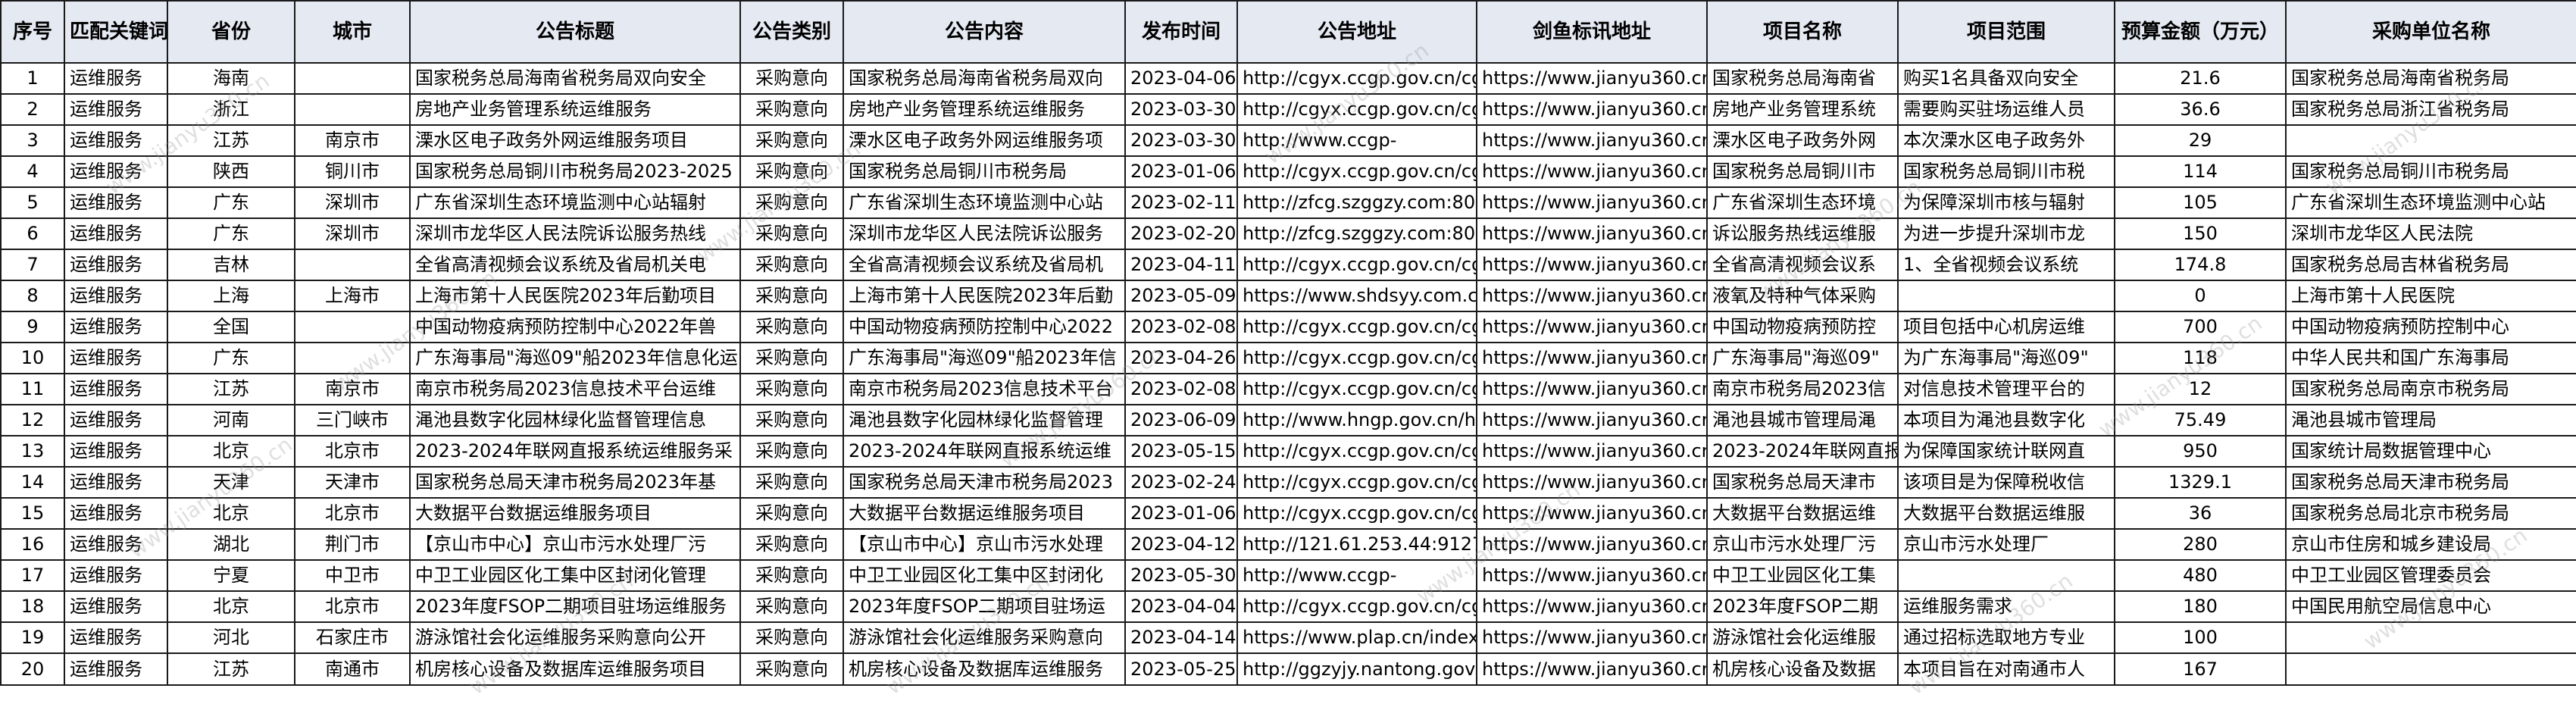 Image resolution: width=2576 pixels, height=704 pixels. I want to click on cell-project-scope, so click(2006, 296).